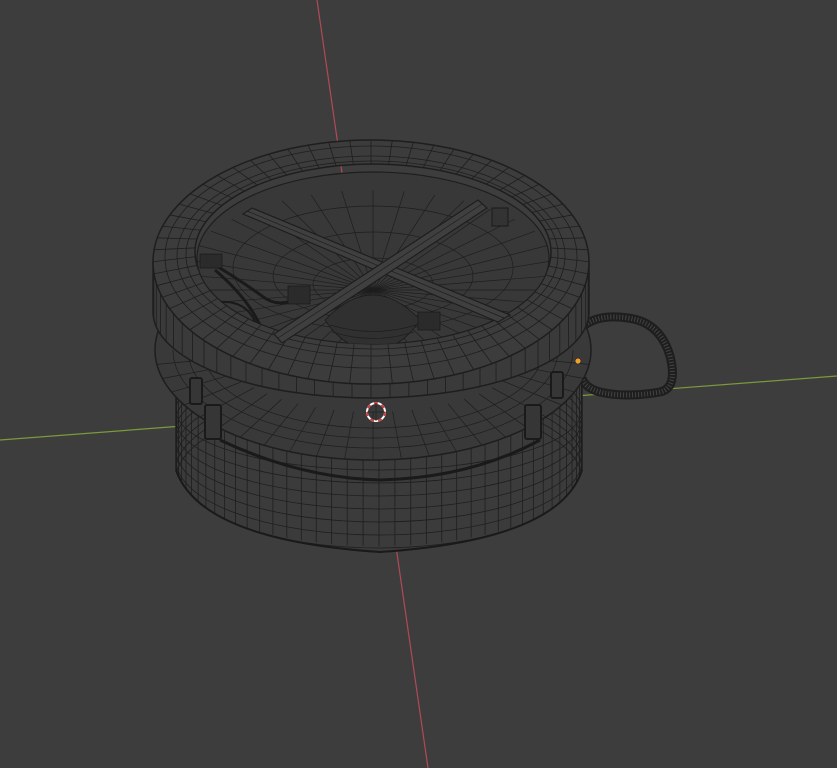  I want to click on object-origin-icon, so click(578, 361).